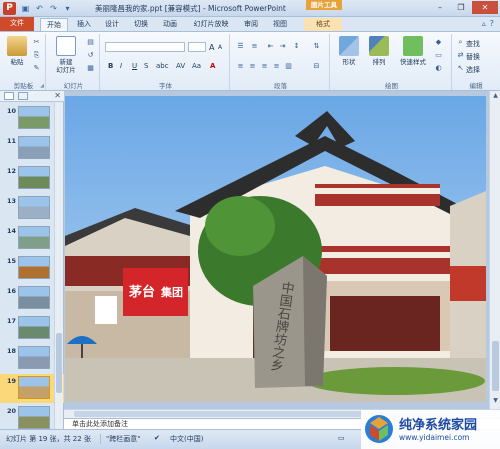 The height and width of the screenshot is (449, 500). Describe the element at coordinates (106, 310) in the screenshot. I see `white-banner` at that location.